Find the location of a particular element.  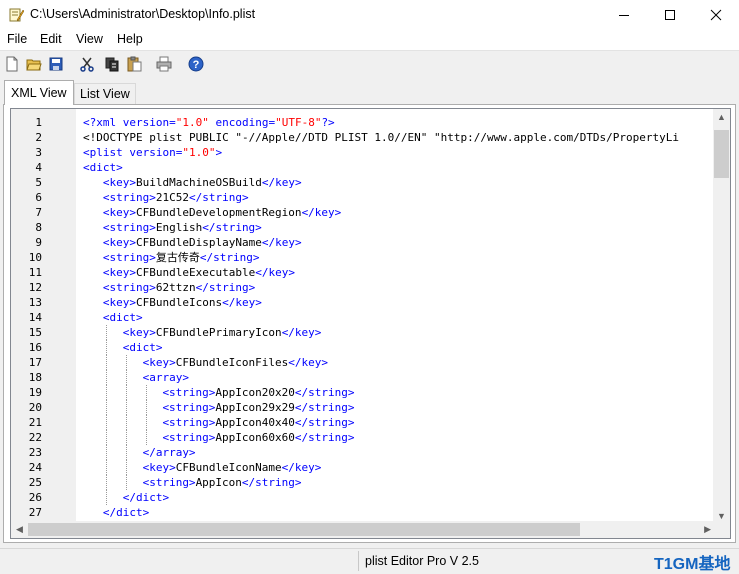

close-button is located at coordinates (716, 15).